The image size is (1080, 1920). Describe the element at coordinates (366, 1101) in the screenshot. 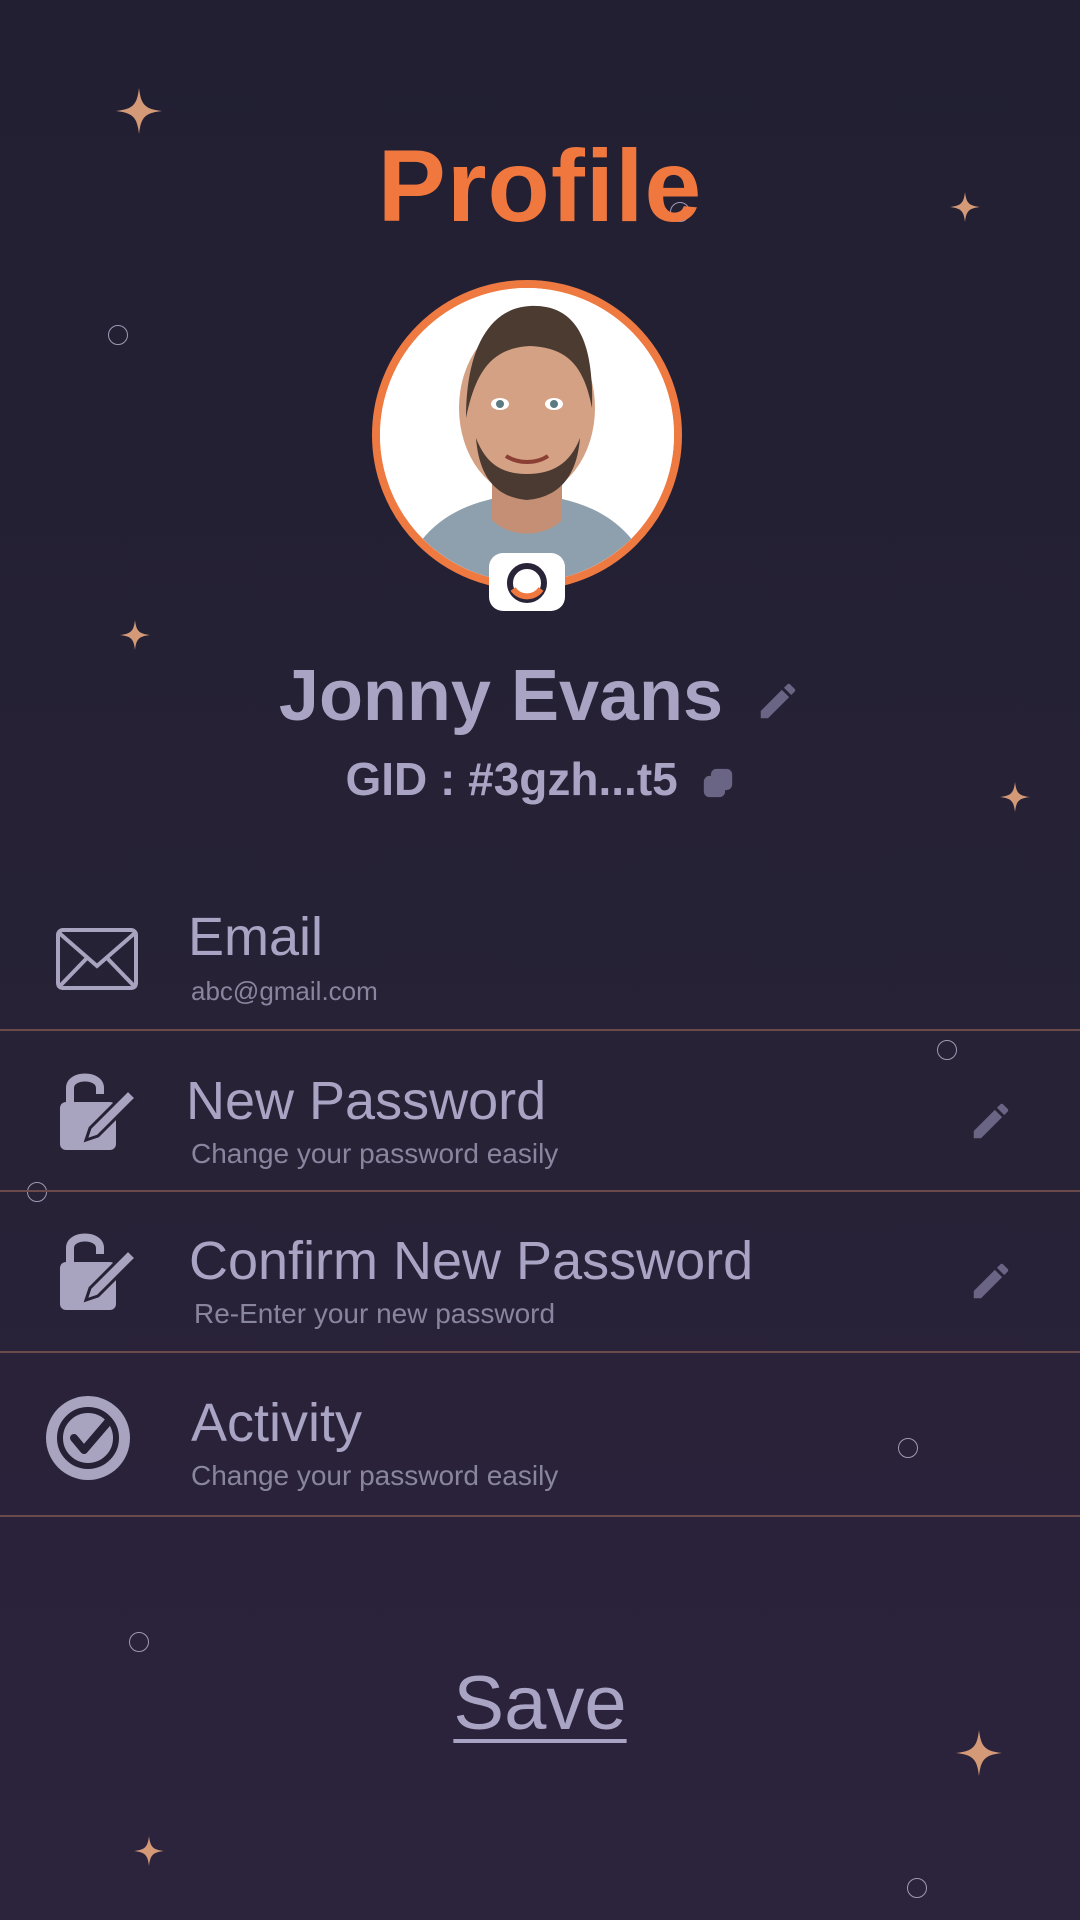

I see `setting-label: New Password` at that location.